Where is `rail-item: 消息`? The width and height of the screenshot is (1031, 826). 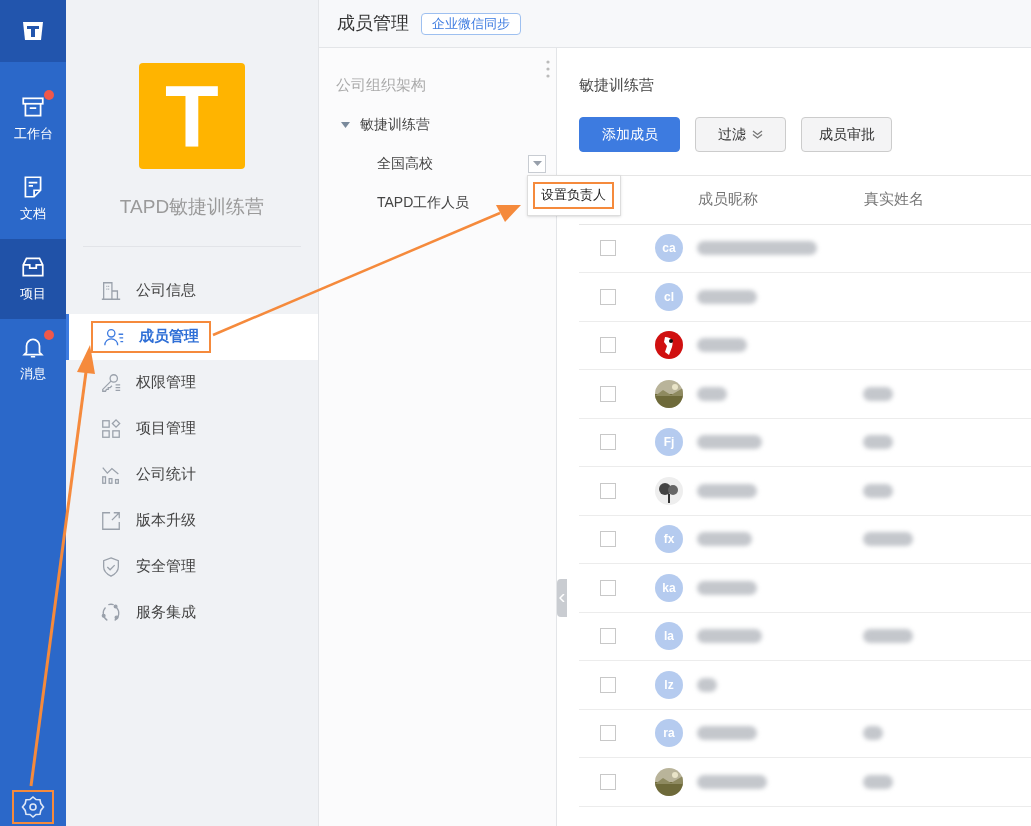 rail-item: 消息 is located at coordinates (33, 359).